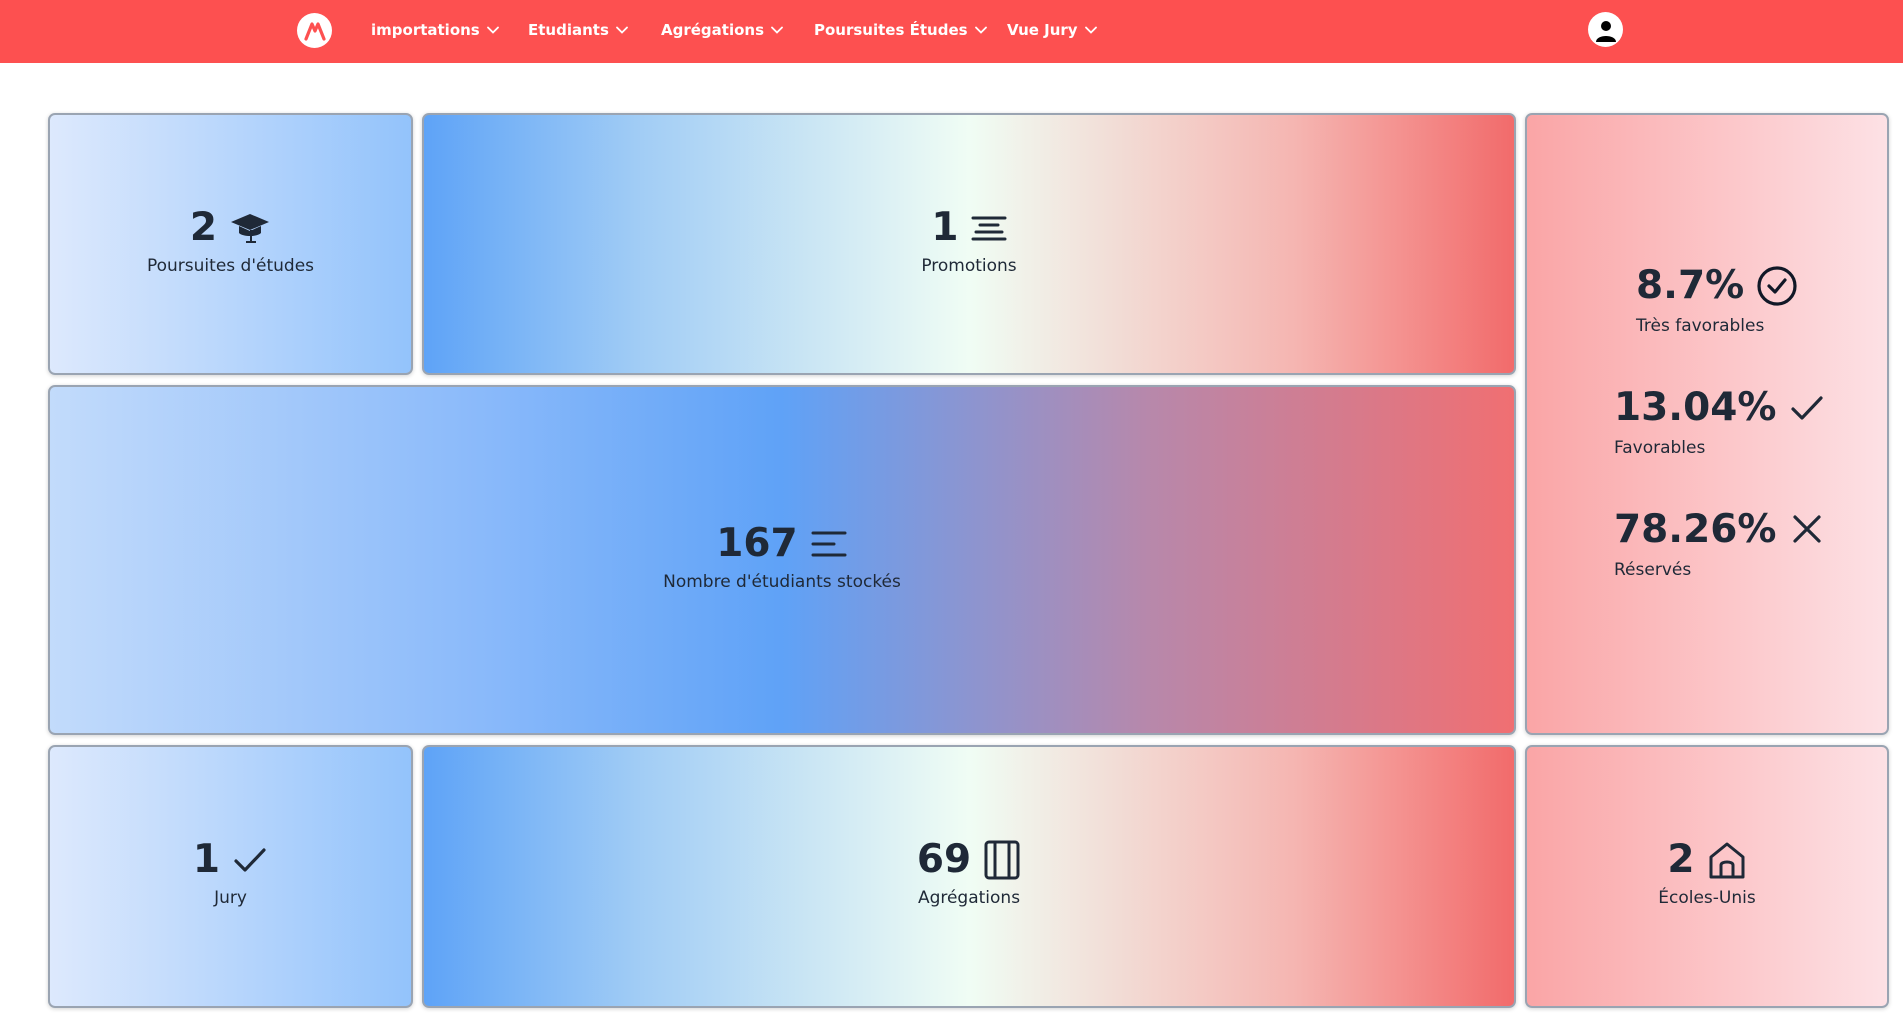  What do you see at coordinates (1653, 570) in the screenshot?
I see `reserves-label: Réservés` at bounding box center [1653, 570].